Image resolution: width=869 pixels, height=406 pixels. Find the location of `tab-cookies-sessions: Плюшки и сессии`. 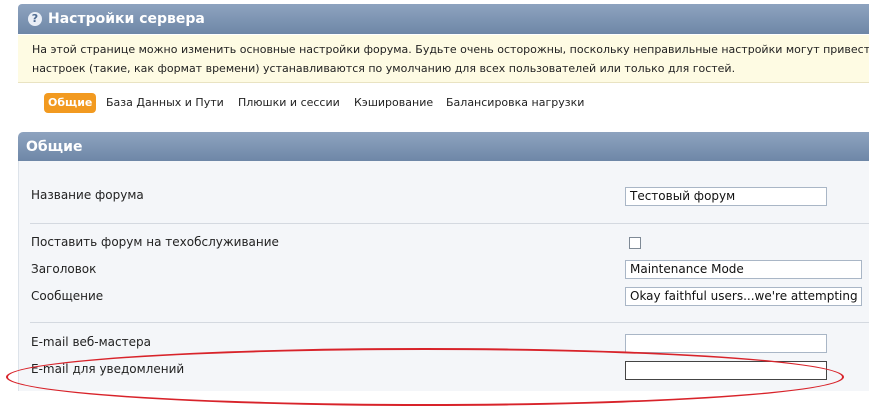

tab-cookies-sessions: Плюшки и сессии is located at coordinates (289, 103).